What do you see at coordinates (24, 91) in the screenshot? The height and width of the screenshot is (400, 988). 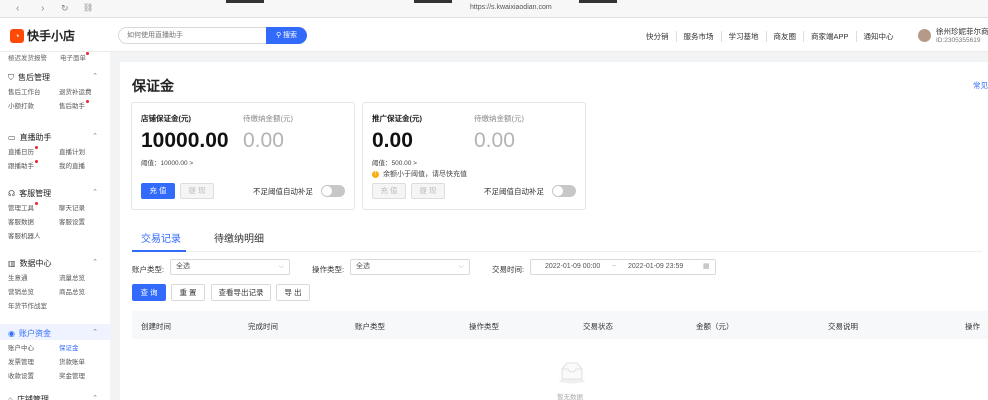 I see `sidebar-item: 售后工作台` at bounding box center [24, 91].